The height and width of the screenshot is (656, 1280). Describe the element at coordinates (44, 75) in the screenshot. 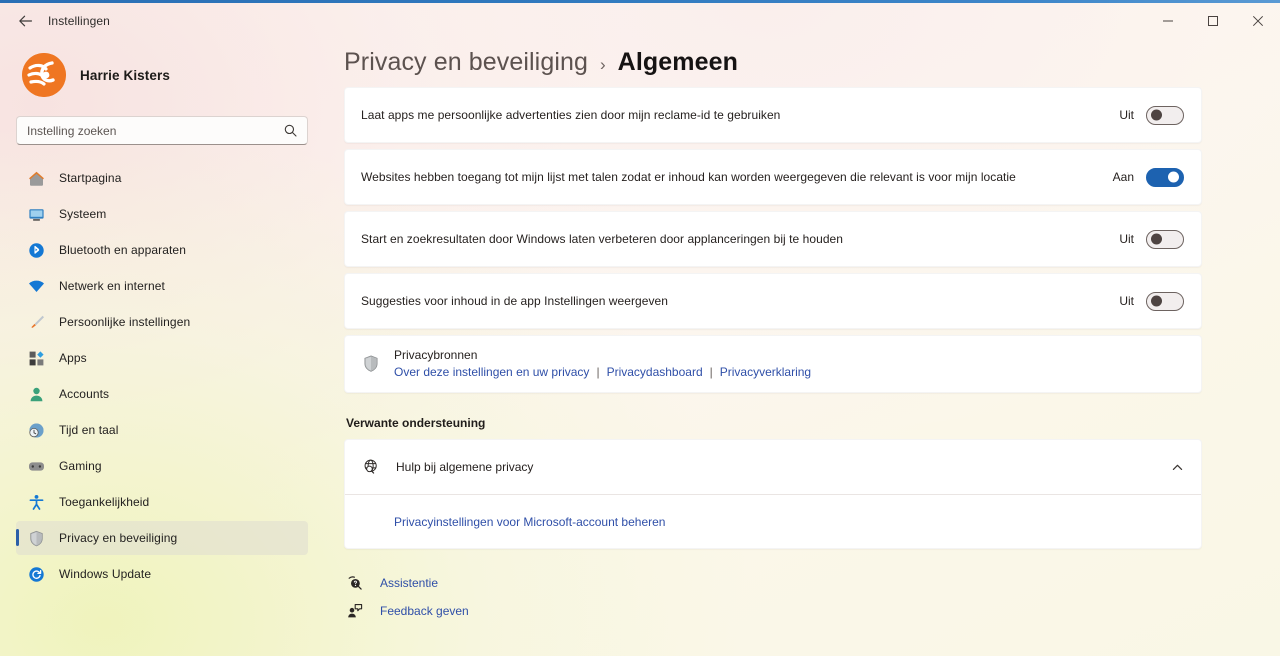

I see `avatar` at that location.